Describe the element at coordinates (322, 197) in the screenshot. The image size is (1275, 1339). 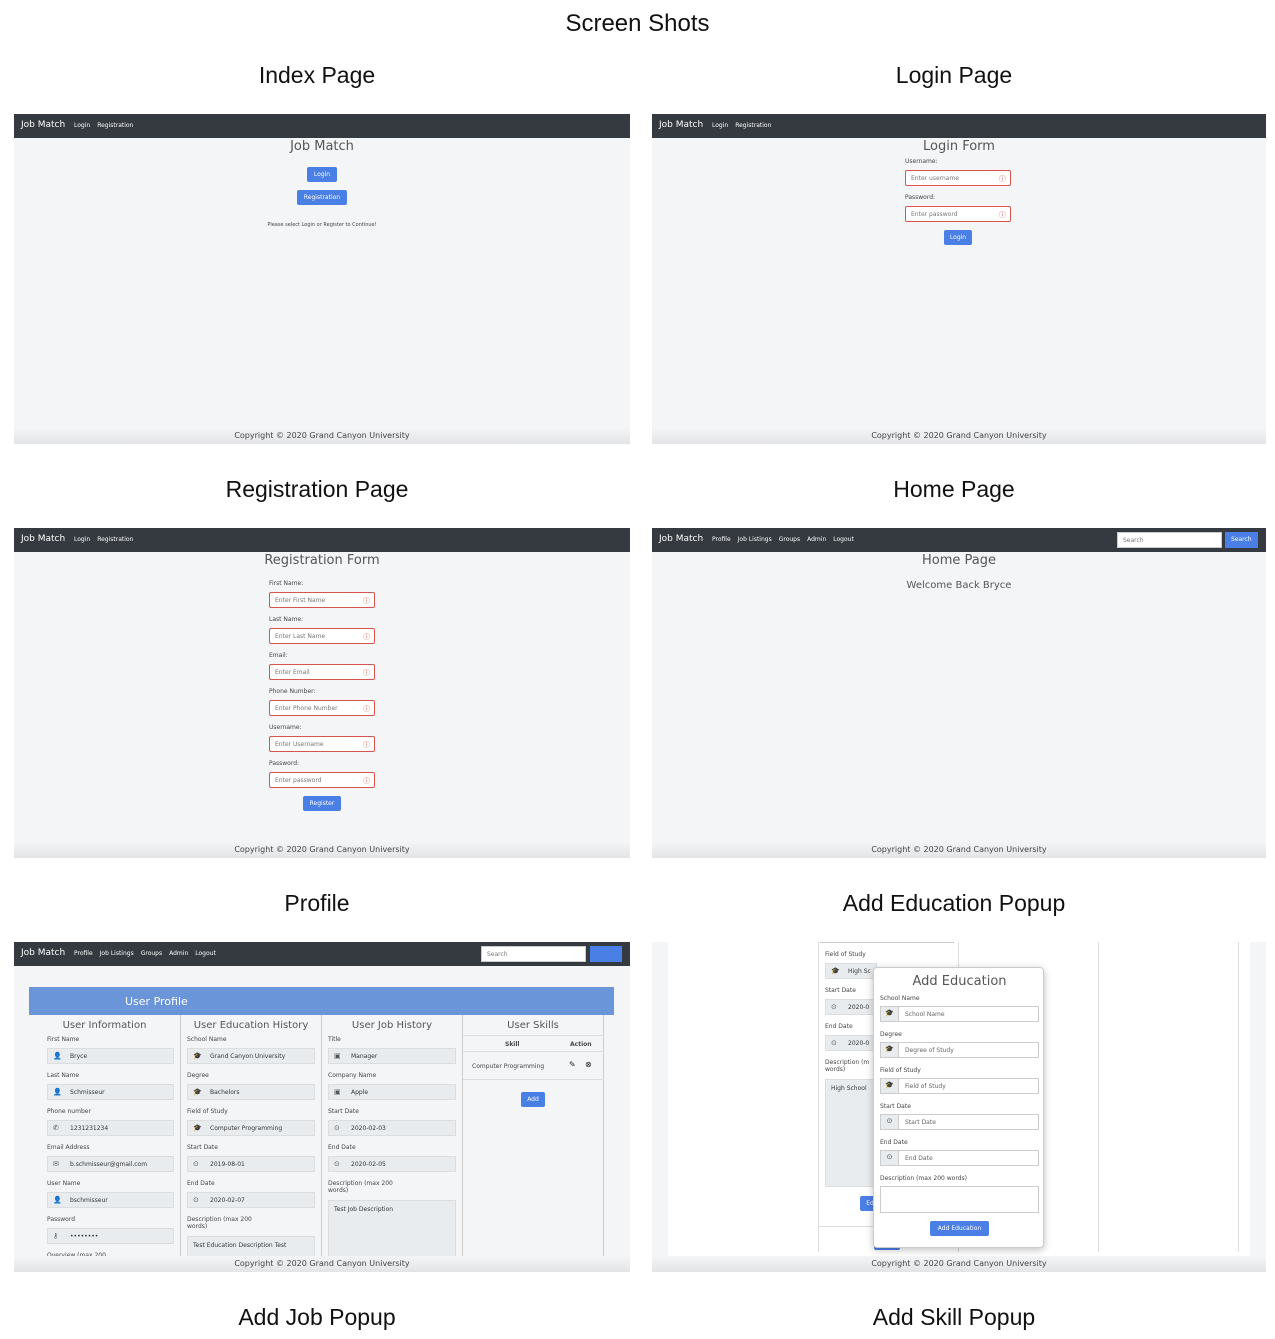
I see `registration-button: Registration` at that location.